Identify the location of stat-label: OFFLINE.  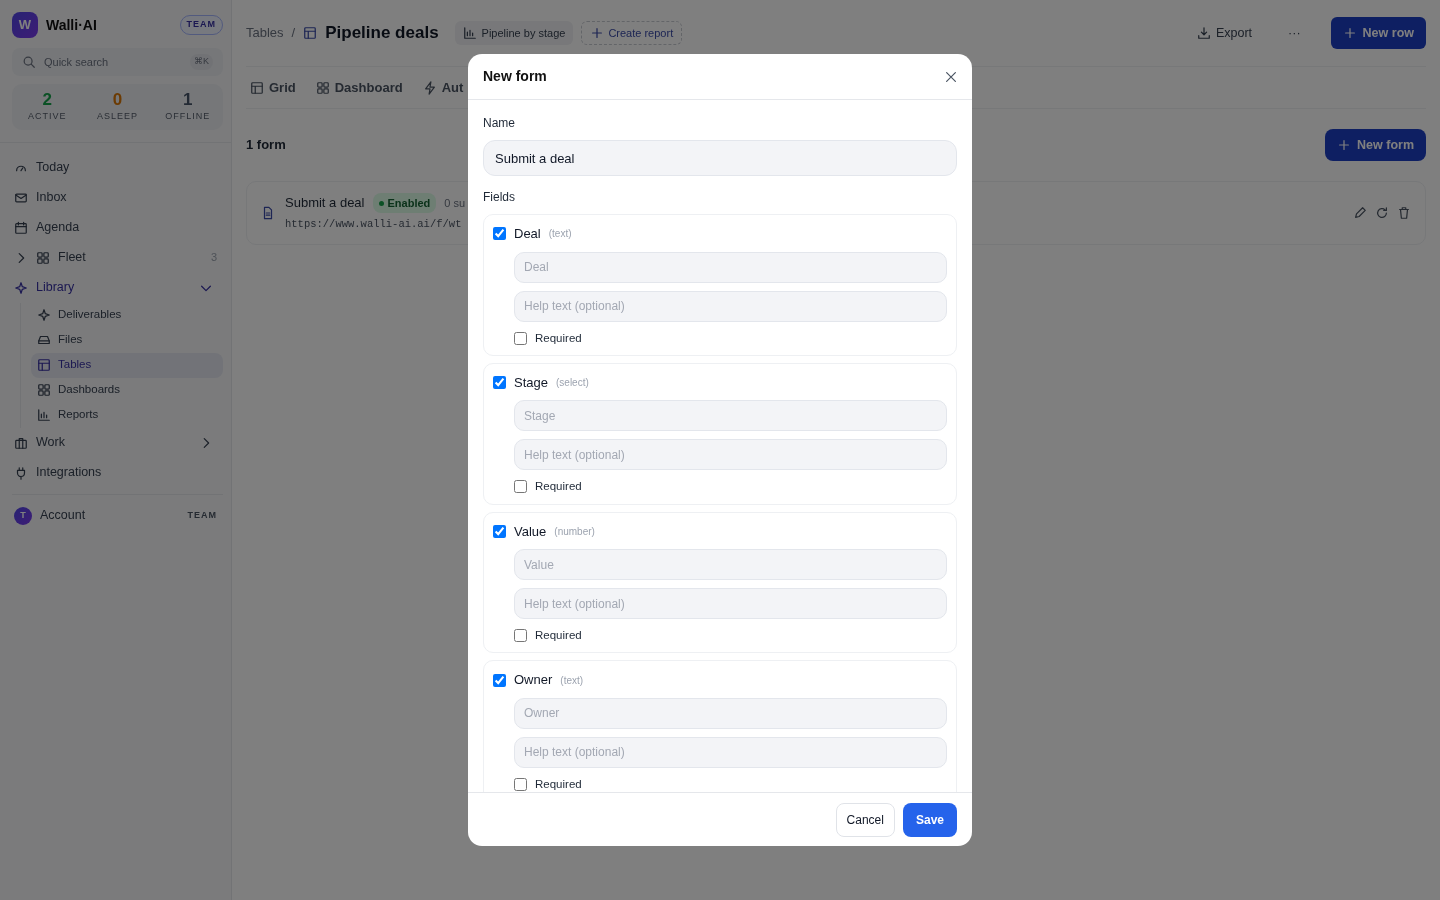
(188, 116).